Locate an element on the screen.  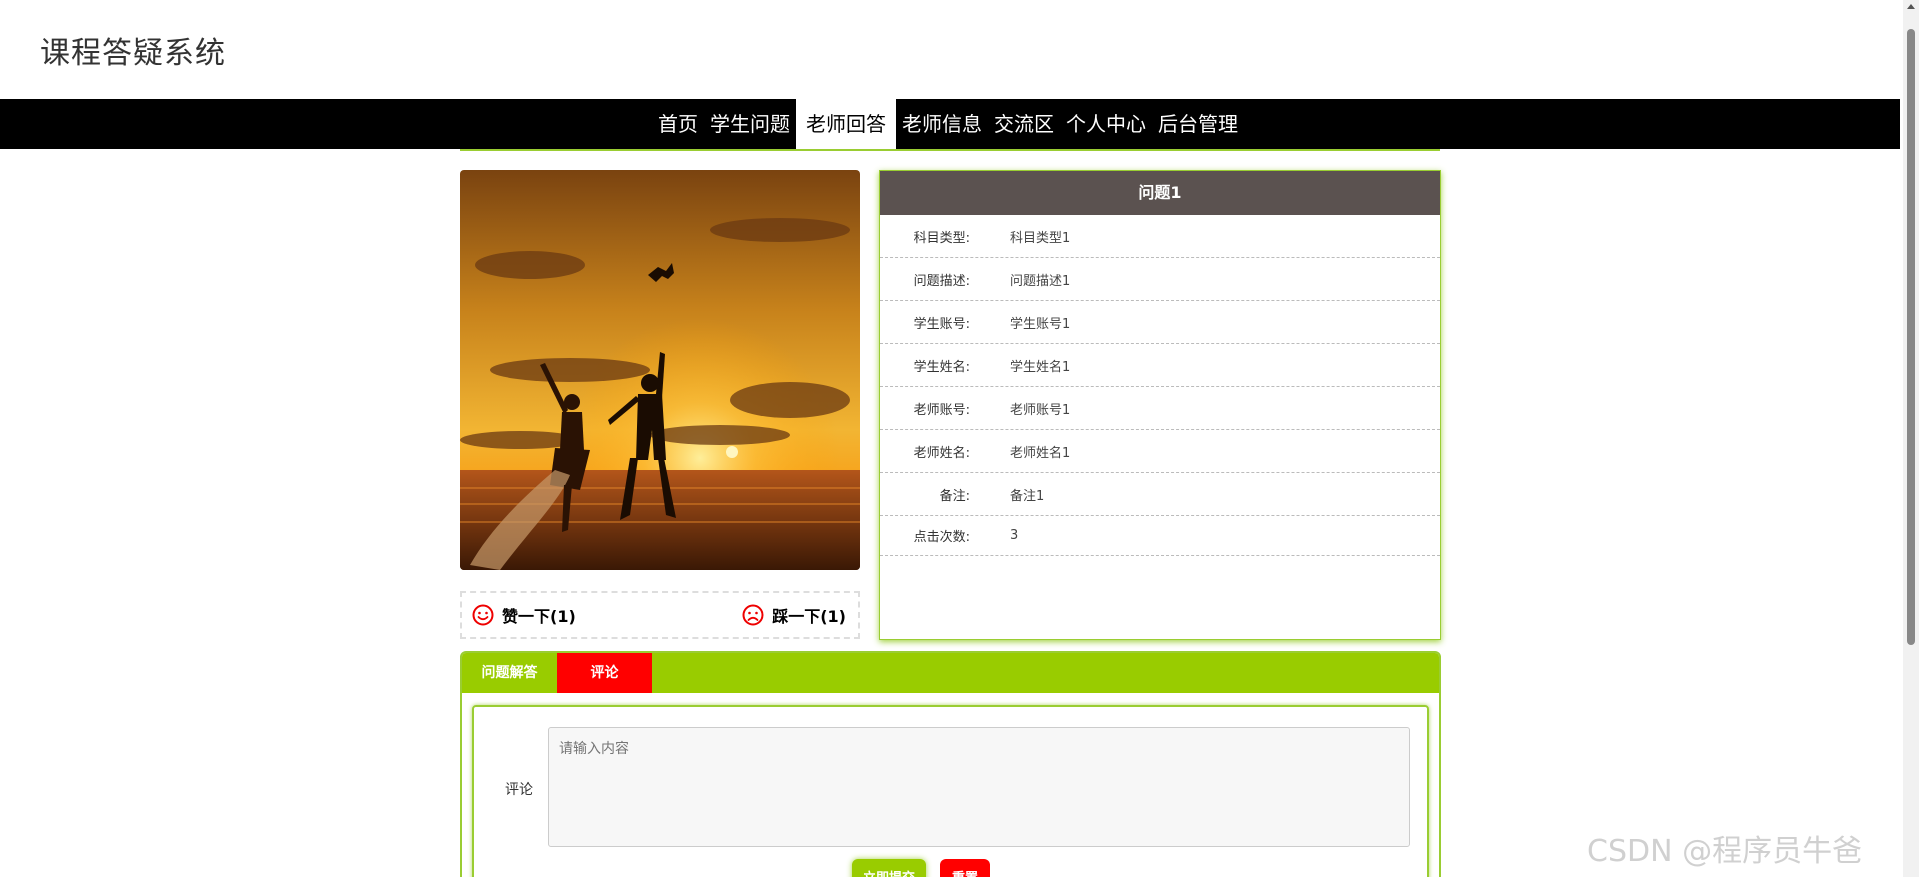
comment-label: 评论 is located at coordinates (519, 790).